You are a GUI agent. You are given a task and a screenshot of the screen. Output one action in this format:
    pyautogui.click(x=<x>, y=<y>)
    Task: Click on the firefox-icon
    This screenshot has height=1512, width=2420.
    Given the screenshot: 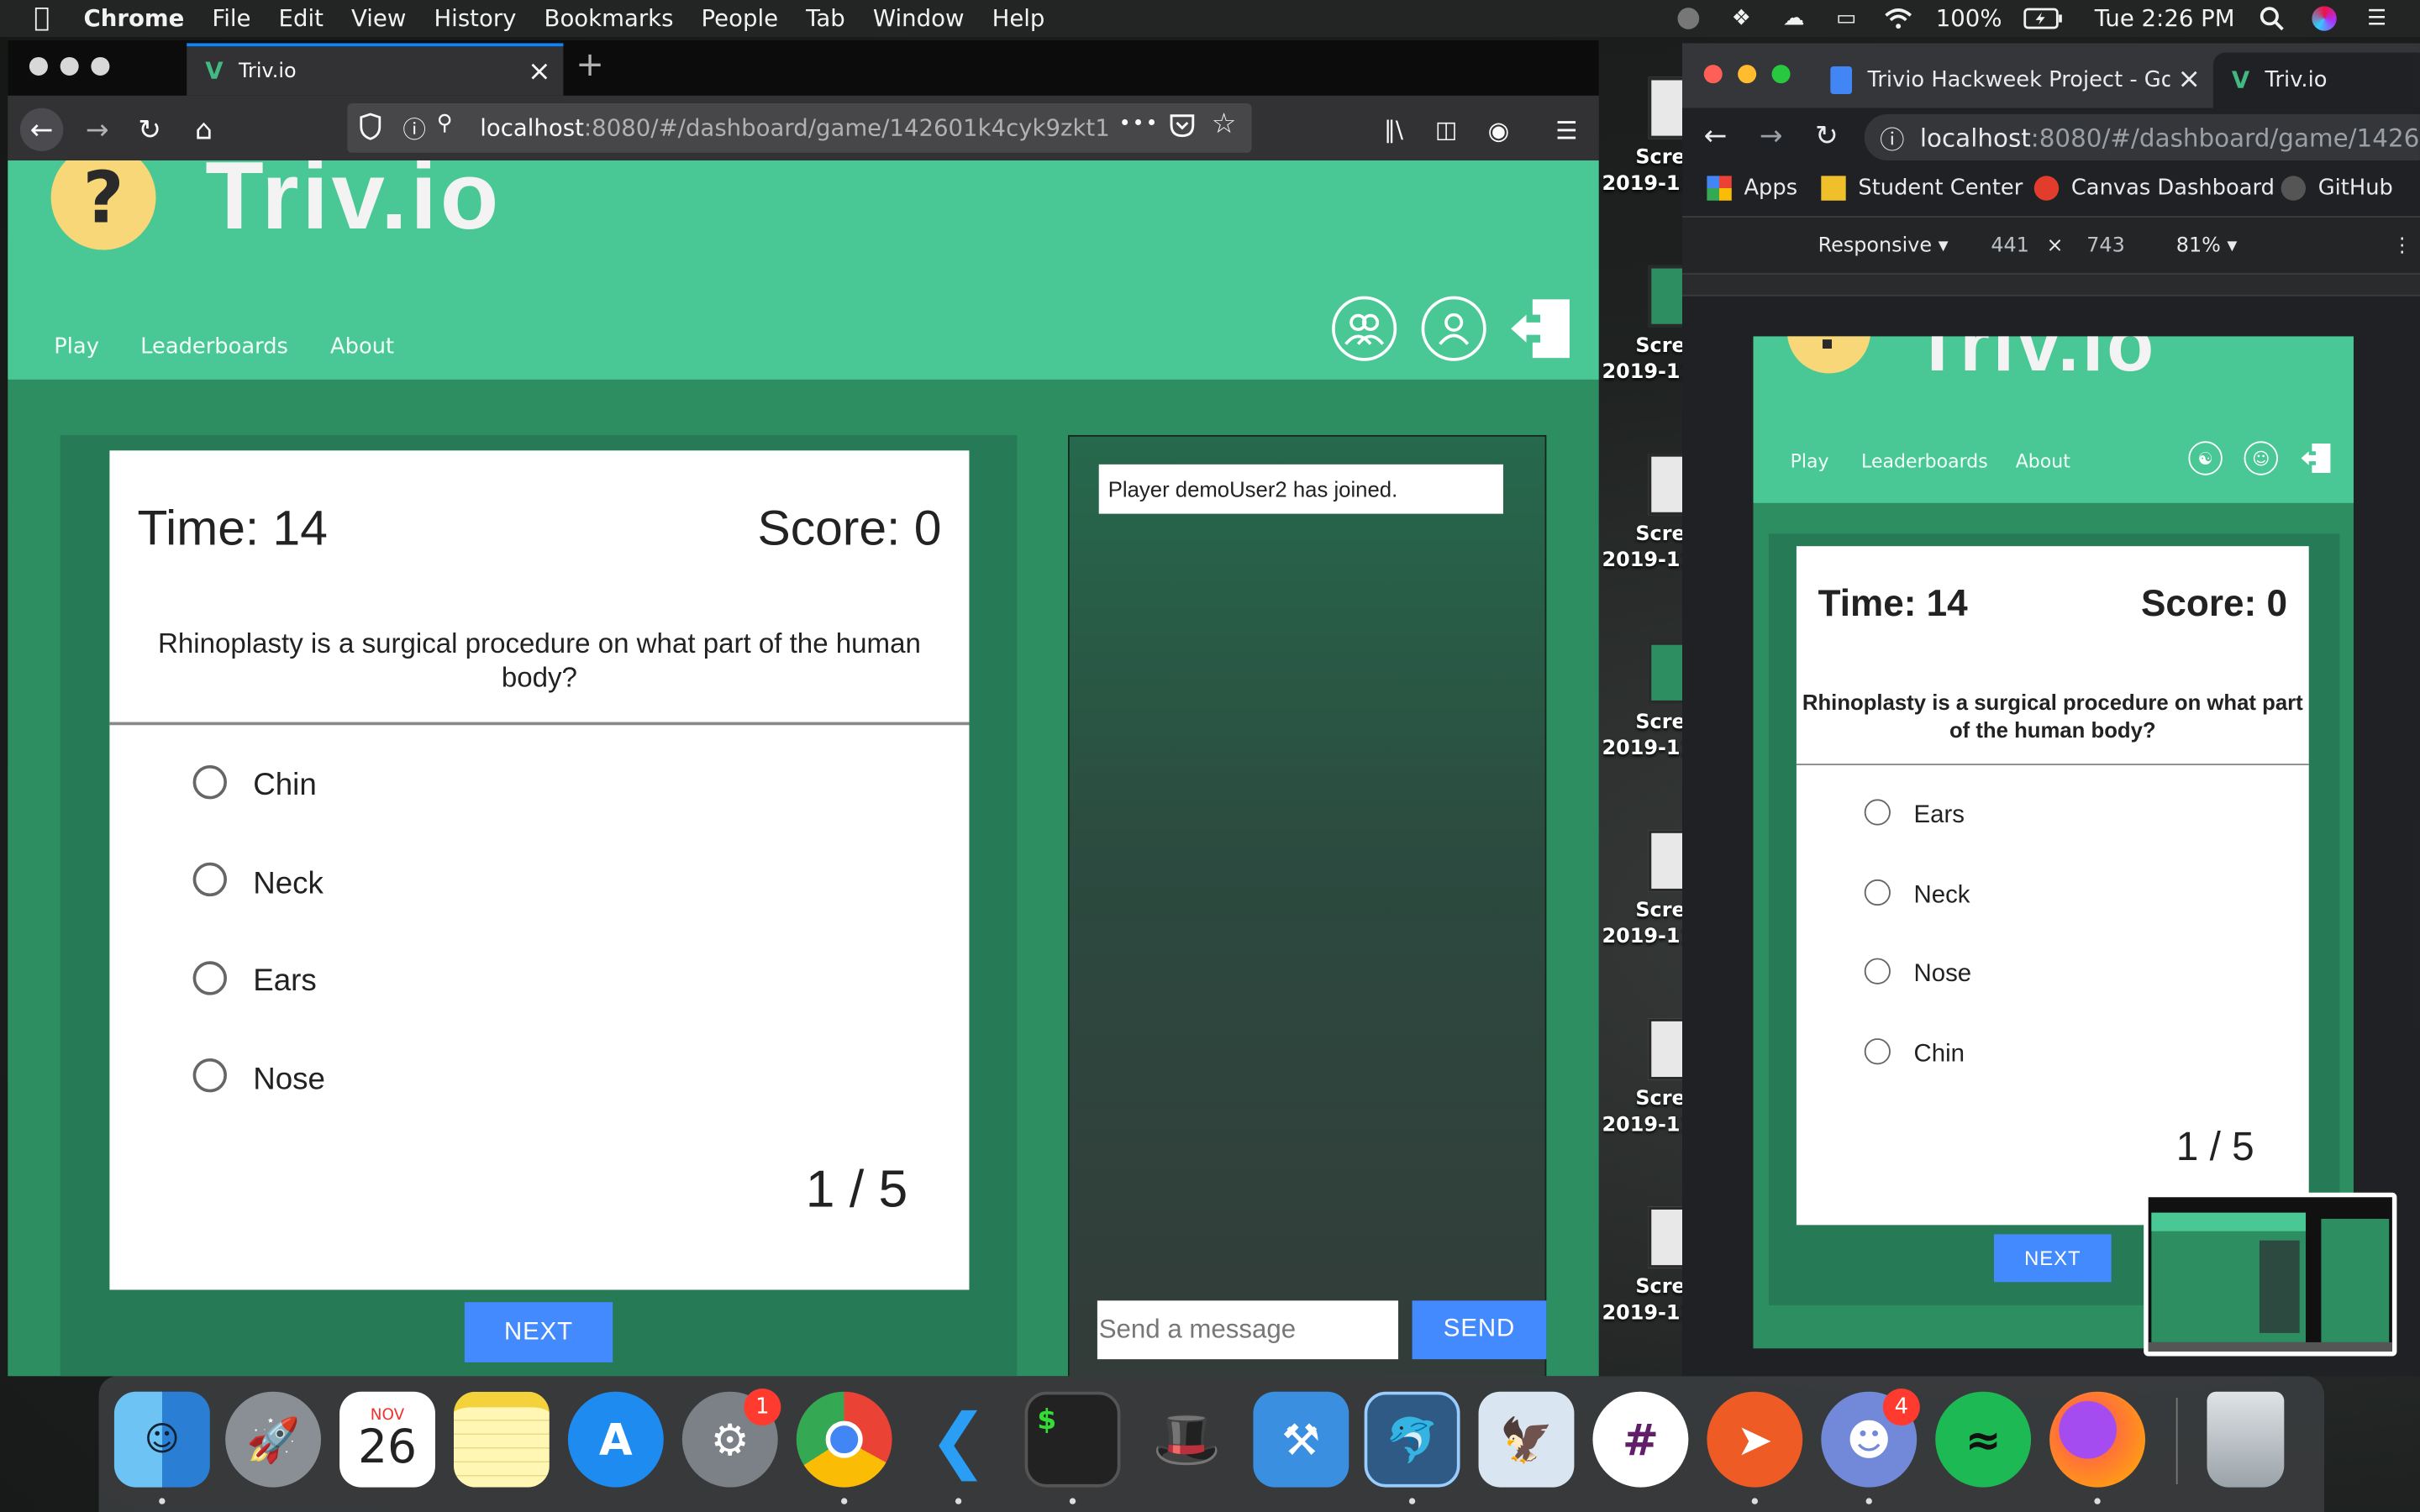 What is the action you would take?
    pyautogui.click(x=2097, y=1439)
    